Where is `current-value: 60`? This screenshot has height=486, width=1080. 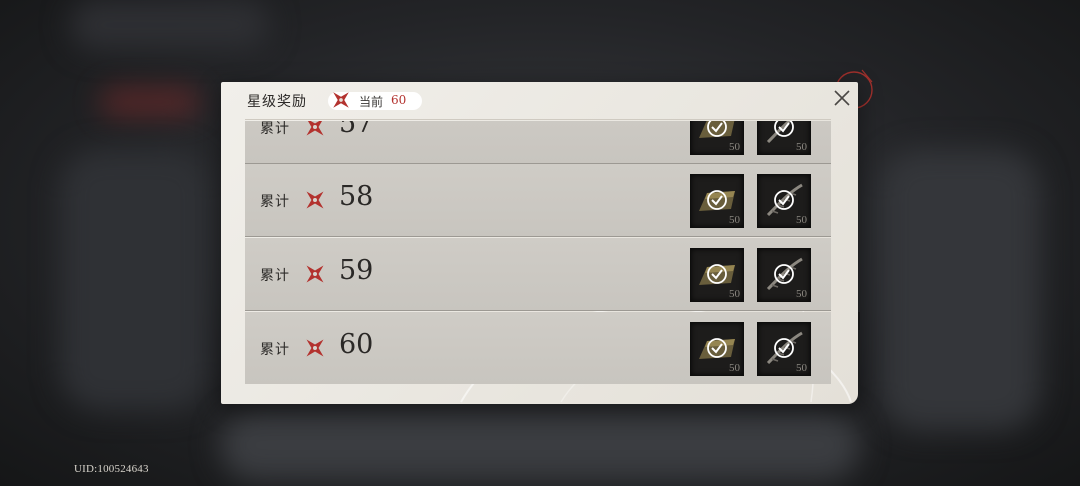
current-value: 60 is located at coordinates (399, 100).